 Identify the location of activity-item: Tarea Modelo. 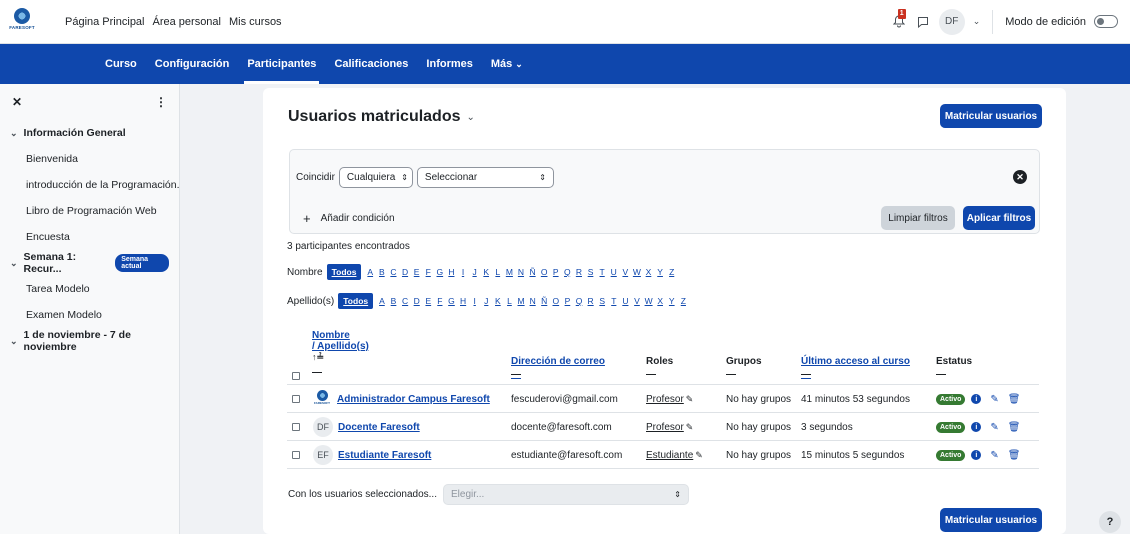
(89, 289).